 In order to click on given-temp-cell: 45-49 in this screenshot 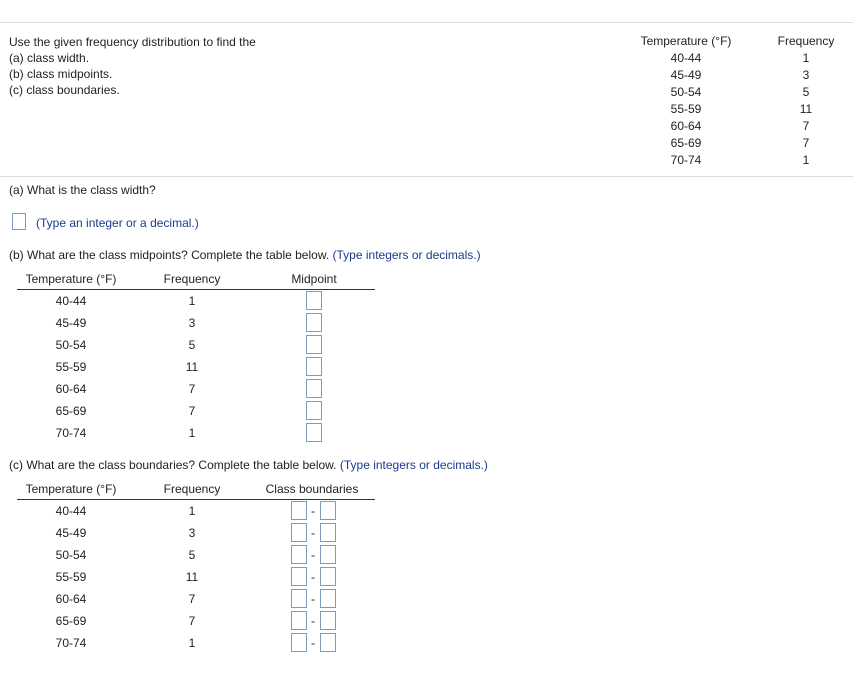, I will do `click(686, 75)`.